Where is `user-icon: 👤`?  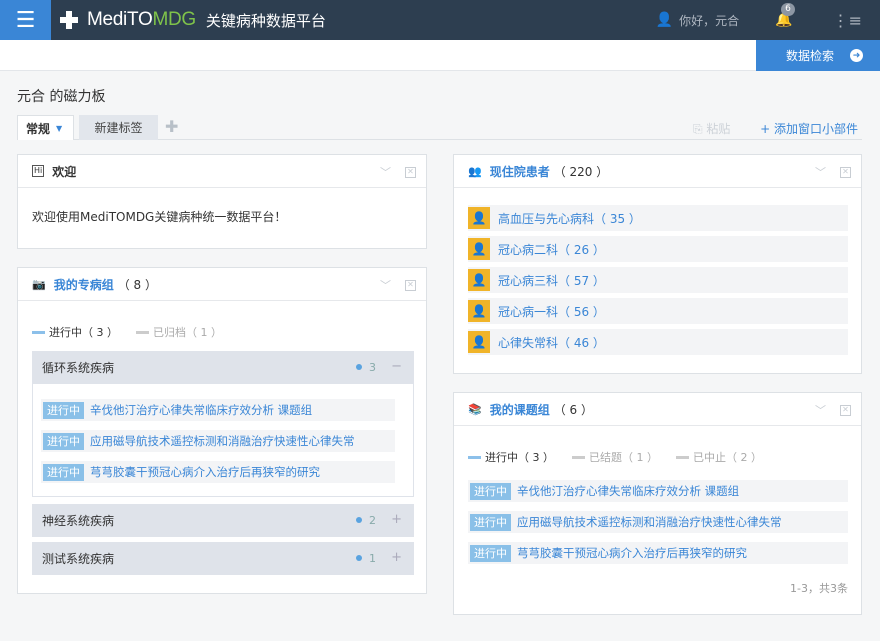
user-icon: 👤 is located at coordinates (664, 20).